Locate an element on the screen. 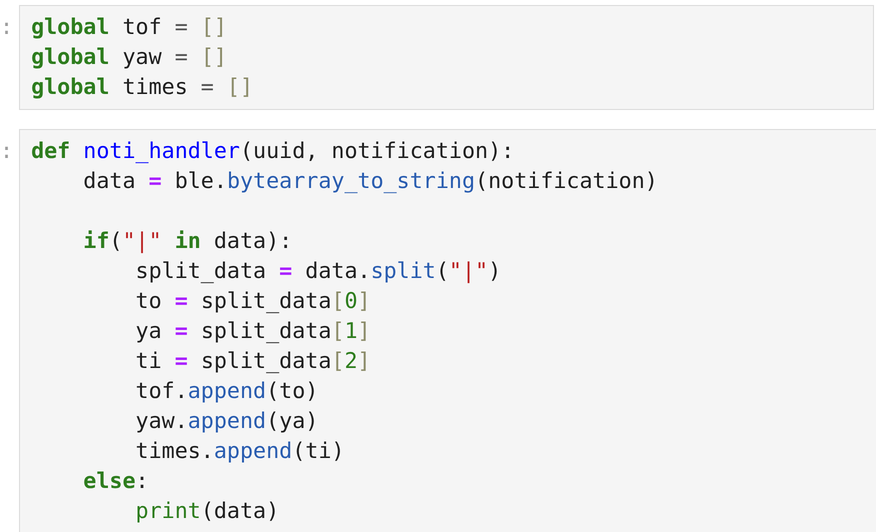 The image size is (876, 532). code-line: global tof = [] is located at coordinates (129, 28).